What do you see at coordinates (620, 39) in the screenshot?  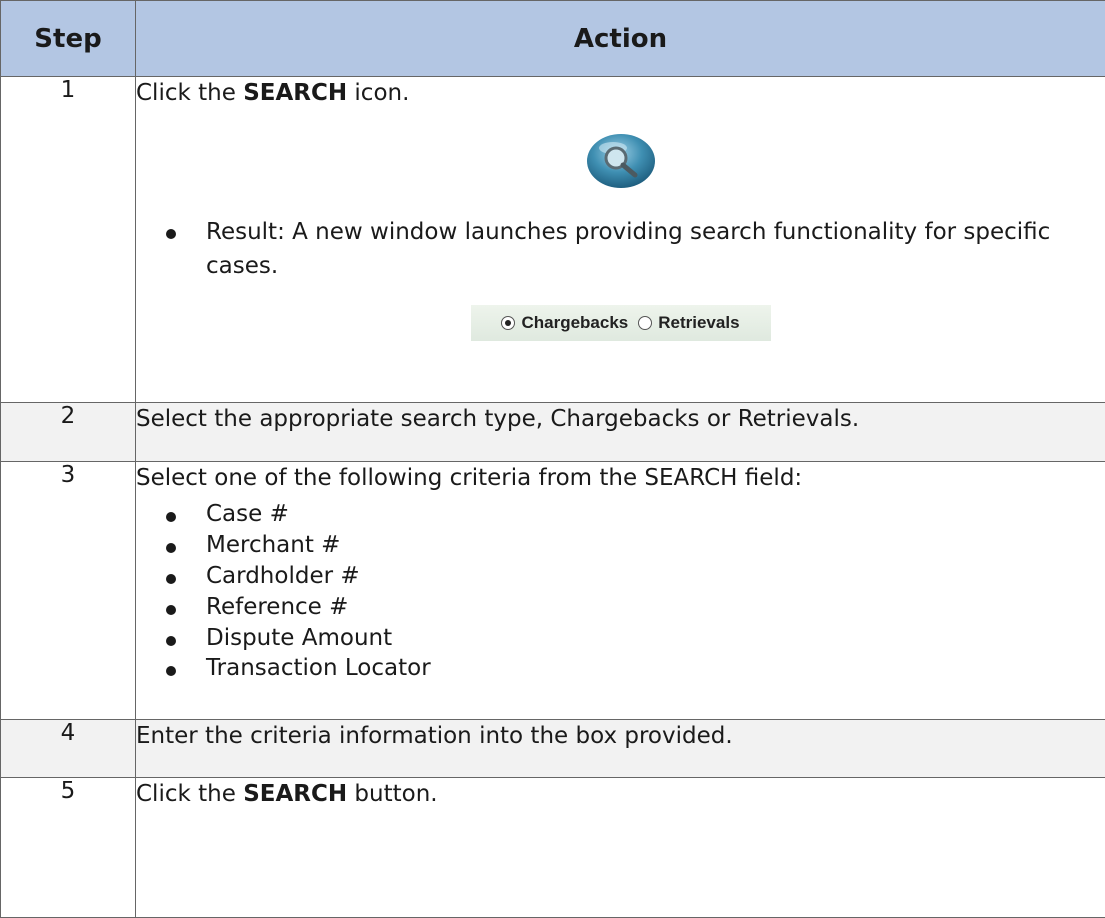 I see `action-column-header: Action` at bounding box center [620, 39].